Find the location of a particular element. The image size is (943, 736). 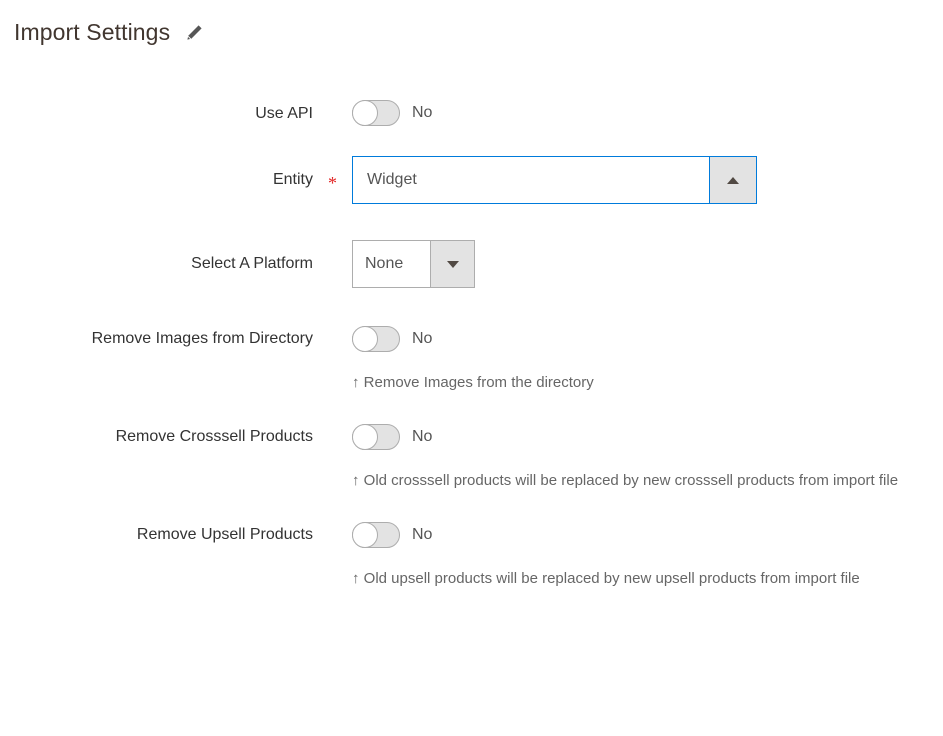

toggle-remove-crosssell is located at coordinates (376, 437).